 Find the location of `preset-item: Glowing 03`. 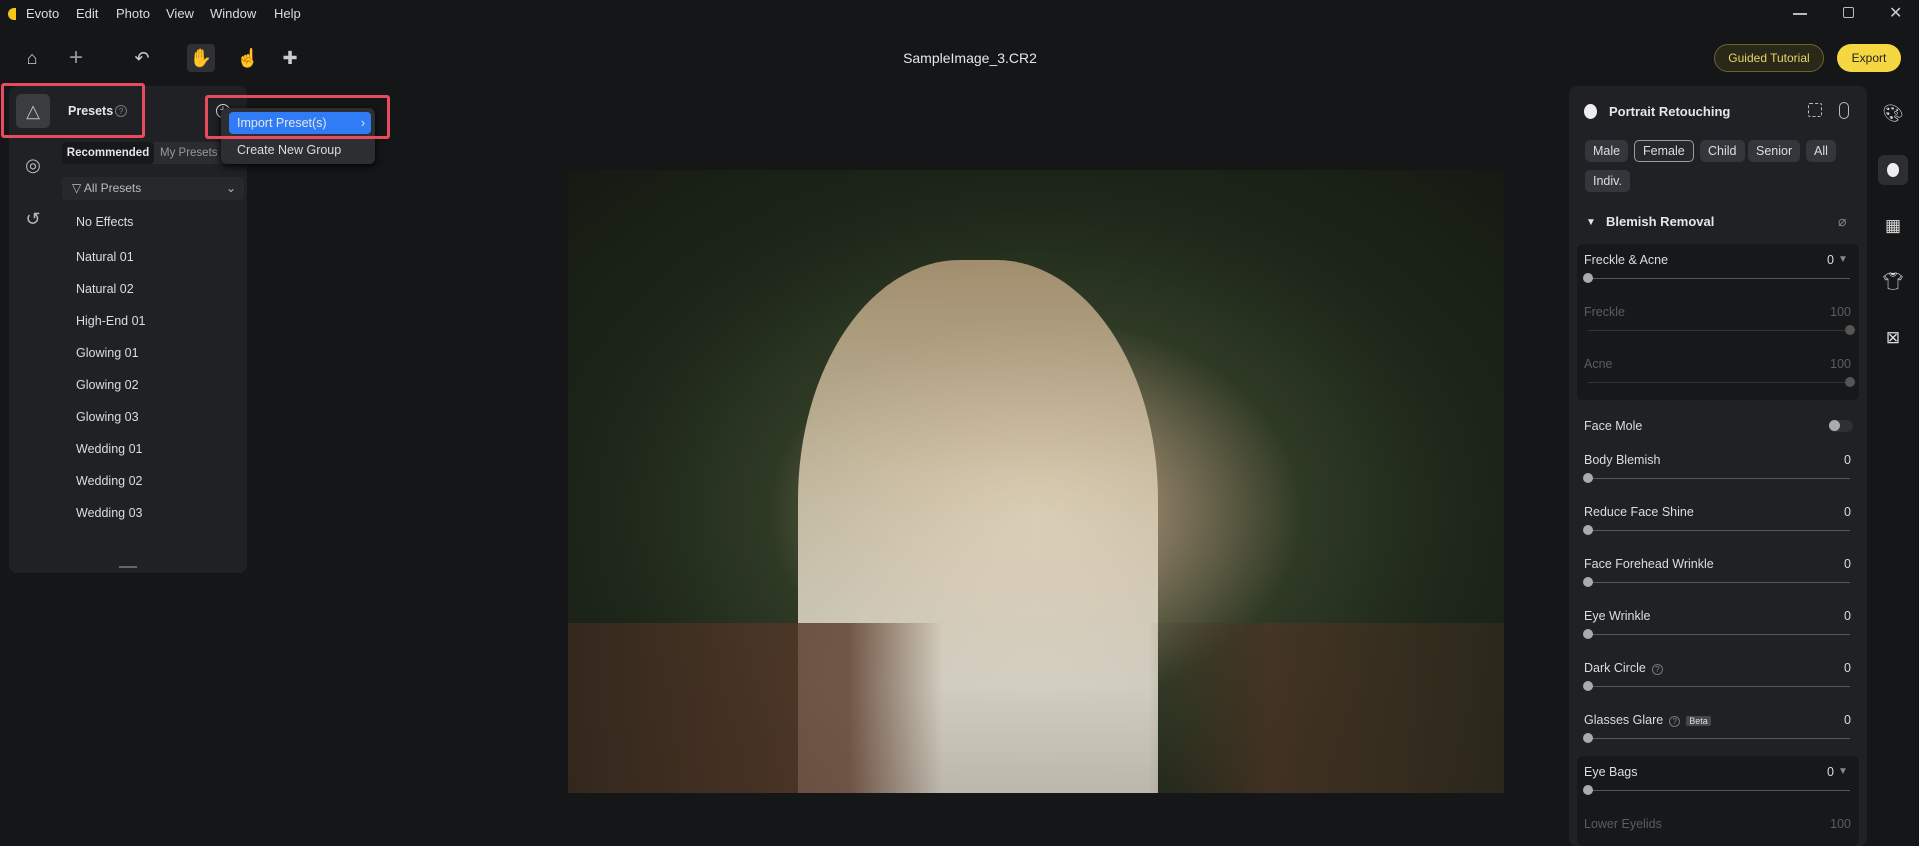

preset-item: Glowing 03 is located at coordinates (107, 417).